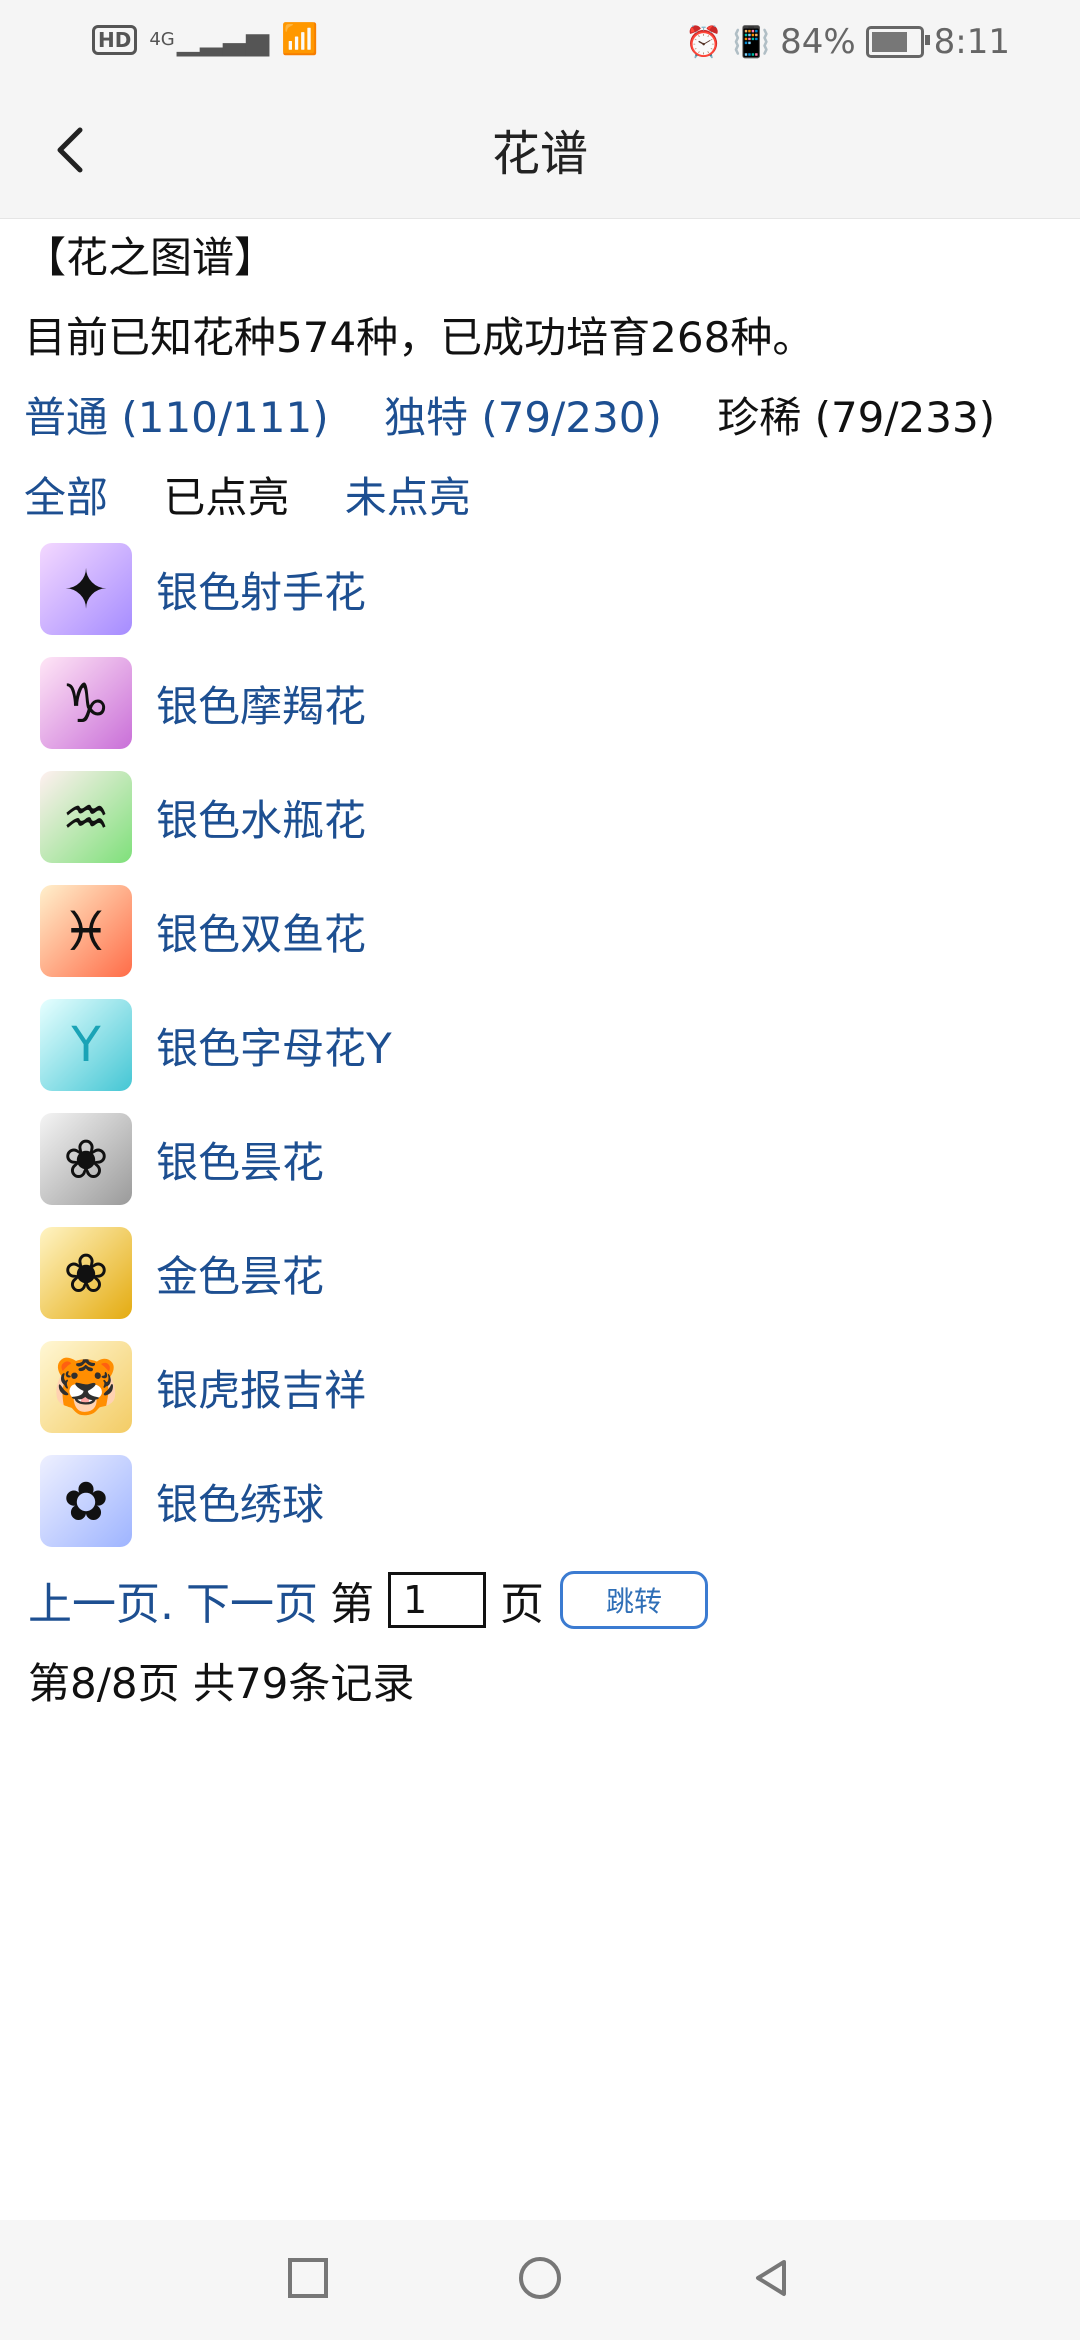 The width and height of the screenshot is (1080, 2340). I want to click on page-prefix: 第, so click(352, 1604).